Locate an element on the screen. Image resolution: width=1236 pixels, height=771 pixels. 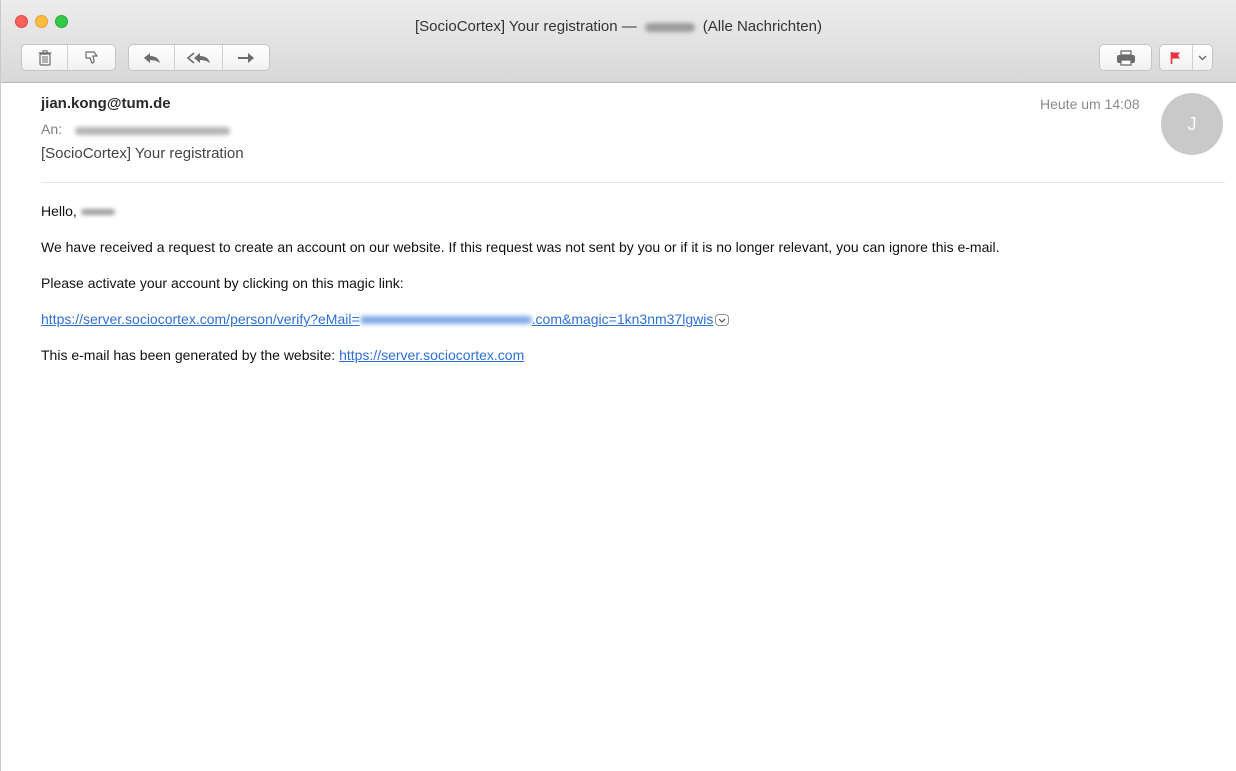
delete-button is located at coordinates (45, 57).